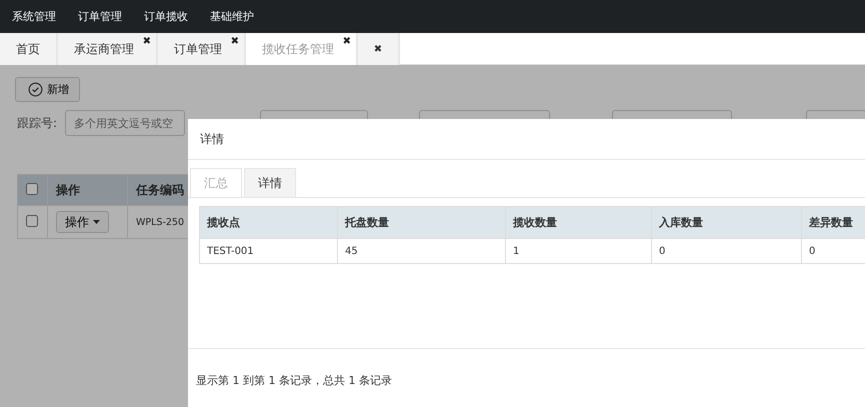 The width and height of the screenshot is (865, 407). I want to click on column-header: 操作, so click(88, 190).